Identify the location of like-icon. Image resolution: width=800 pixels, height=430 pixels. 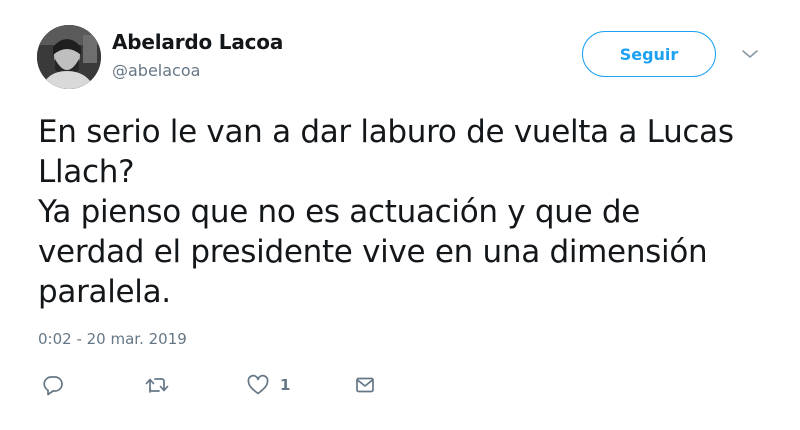
(258, 385).